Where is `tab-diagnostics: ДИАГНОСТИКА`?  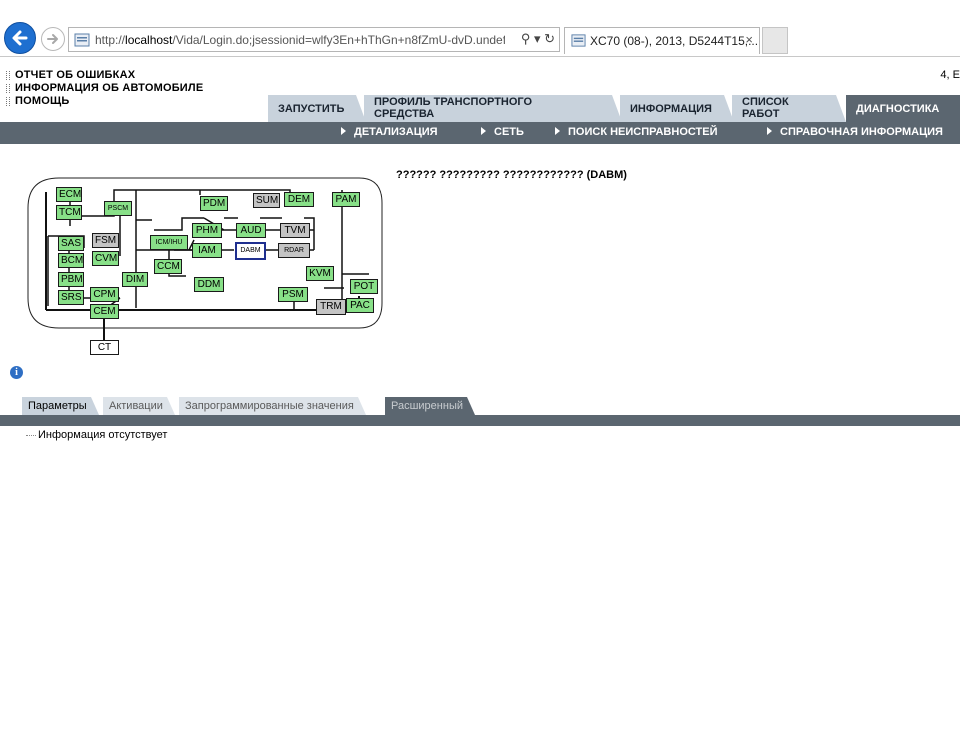
tab-diagnostics: ДИАГНОСТИКА is located at coordinates (903, 108).